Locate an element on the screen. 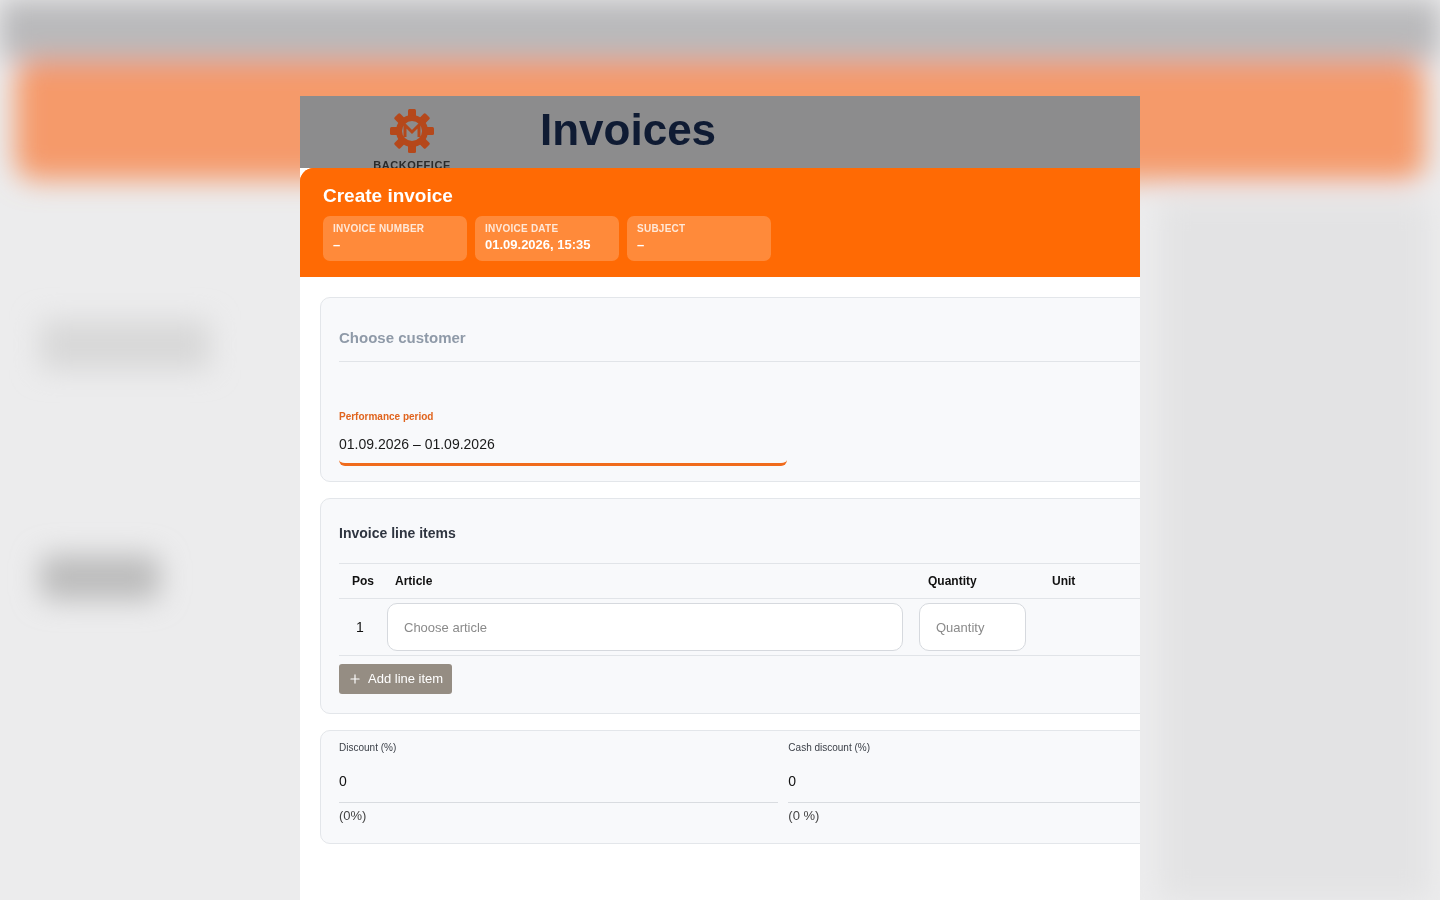  plus-icon is located at coordinates (355, 679).